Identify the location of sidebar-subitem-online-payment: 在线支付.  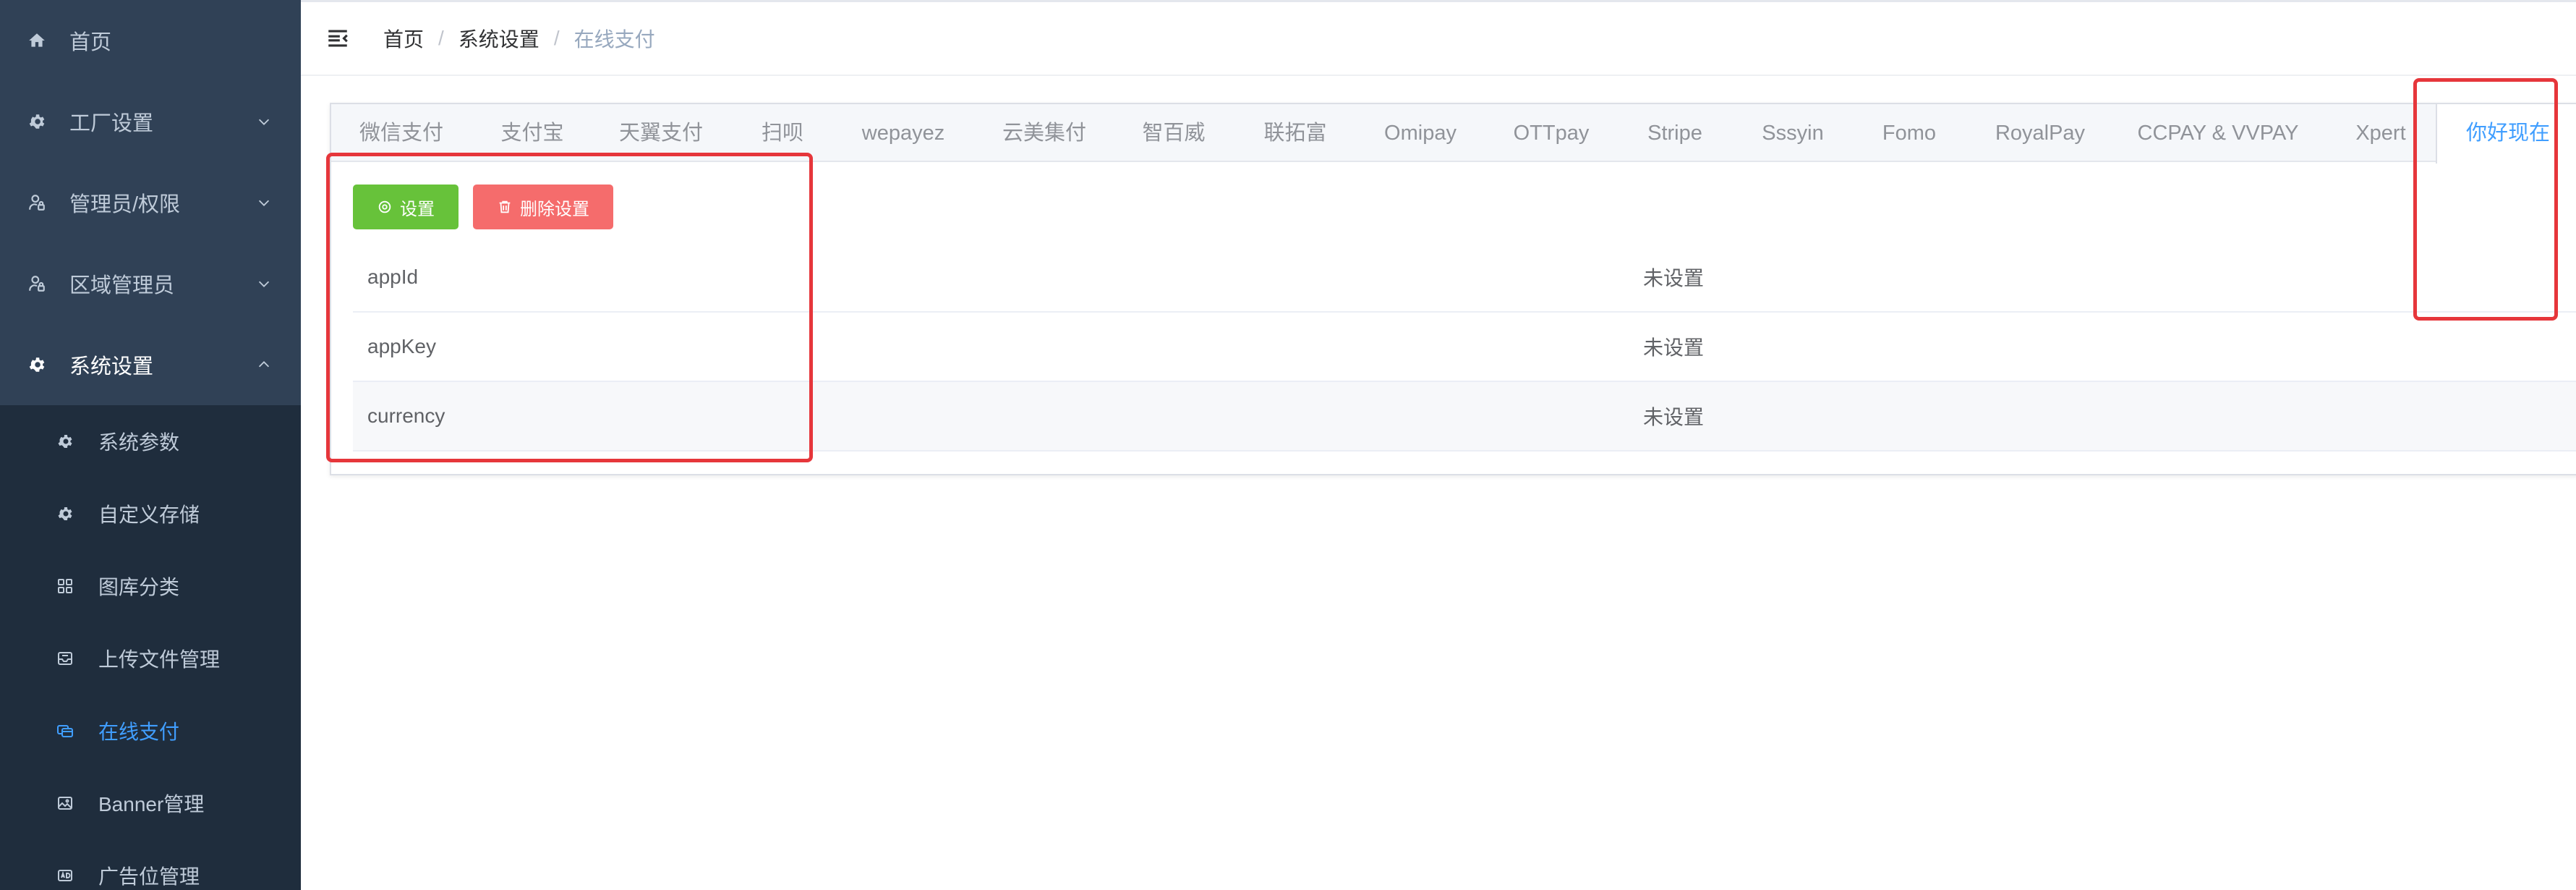
(151, 731).